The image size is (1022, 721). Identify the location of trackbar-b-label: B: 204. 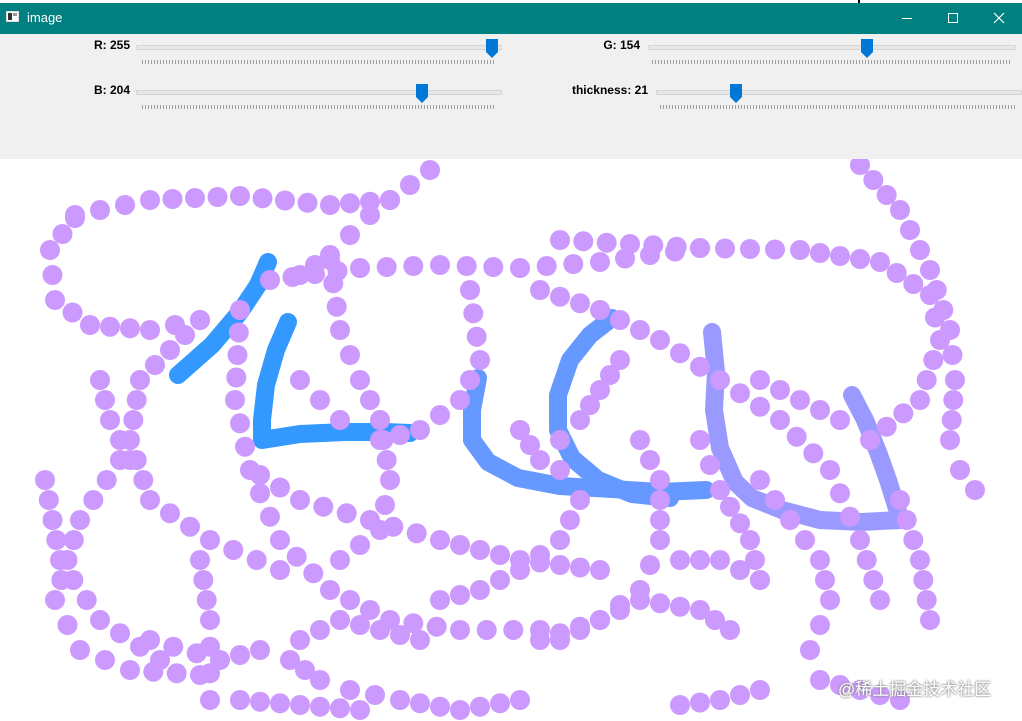
(111, 90).